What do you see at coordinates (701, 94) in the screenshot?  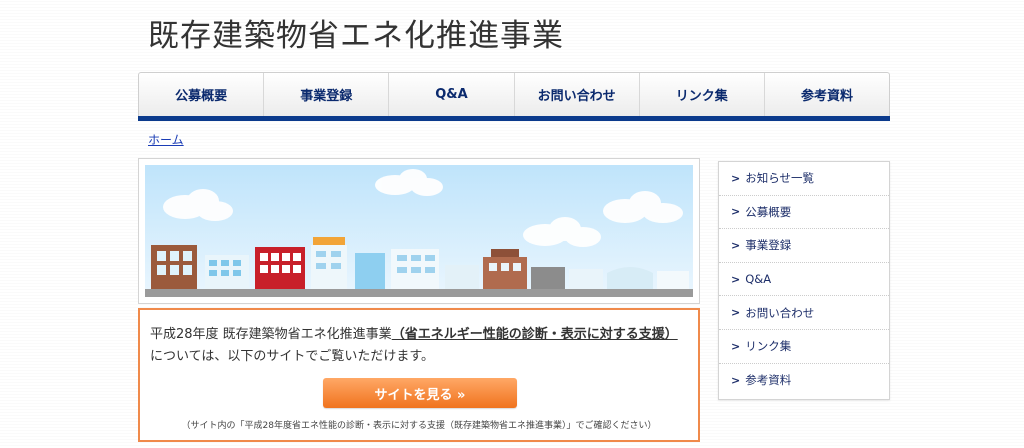 I see `nav-item-links: リンク集` at bounding box center [701, 94].